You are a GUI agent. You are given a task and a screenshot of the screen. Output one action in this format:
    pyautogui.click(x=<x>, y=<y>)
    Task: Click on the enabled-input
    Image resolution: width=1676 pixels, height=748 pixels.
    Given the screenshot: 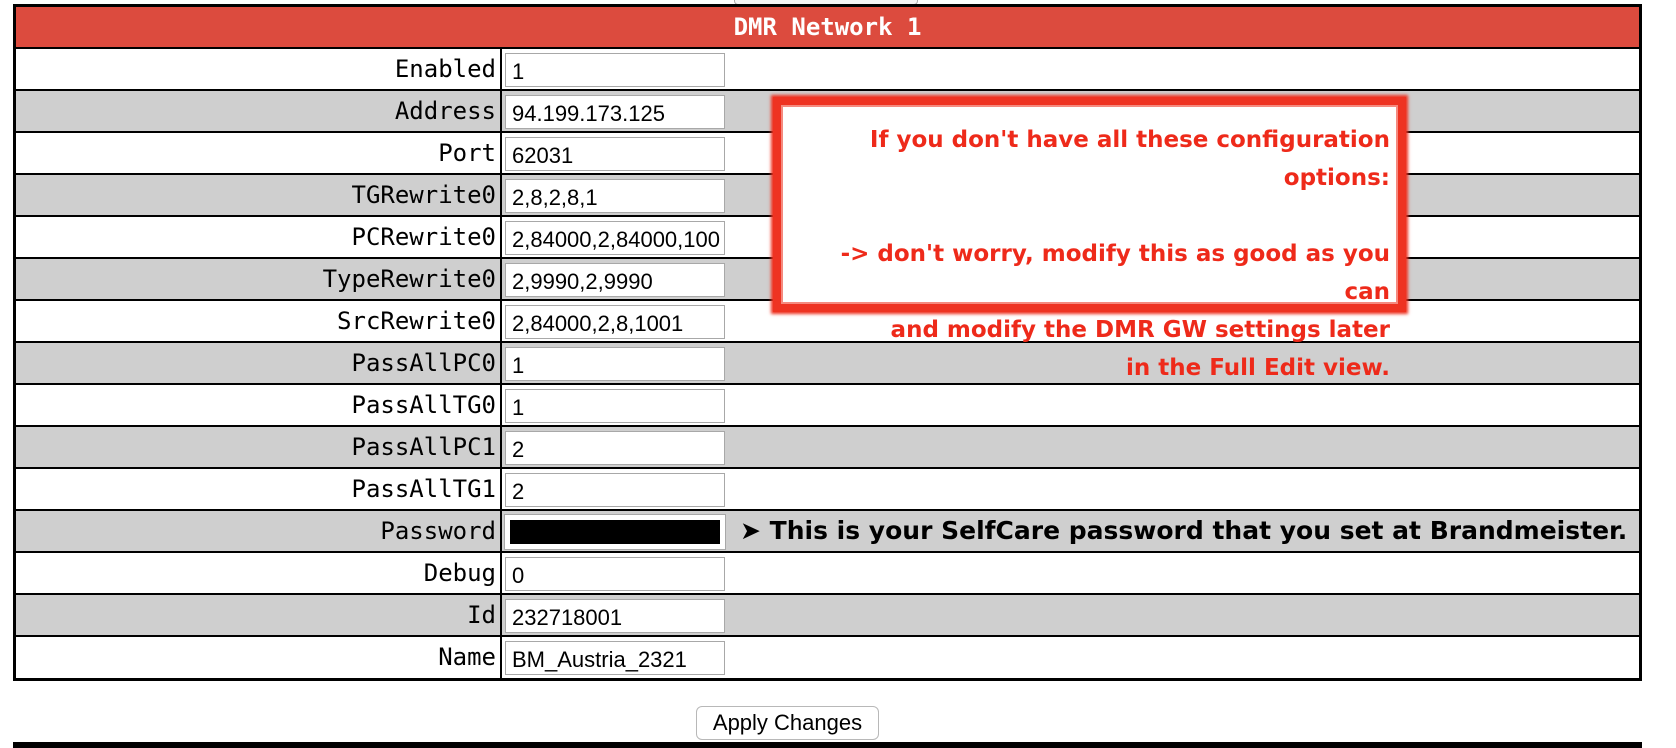 What is the action you would take?
    pyautogui.click(x=615, y=70)
    